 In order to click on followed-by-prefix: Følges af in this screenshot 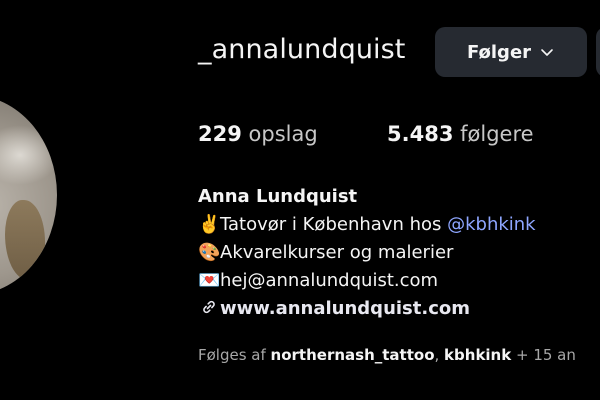, I will do `click(234, 355)`.